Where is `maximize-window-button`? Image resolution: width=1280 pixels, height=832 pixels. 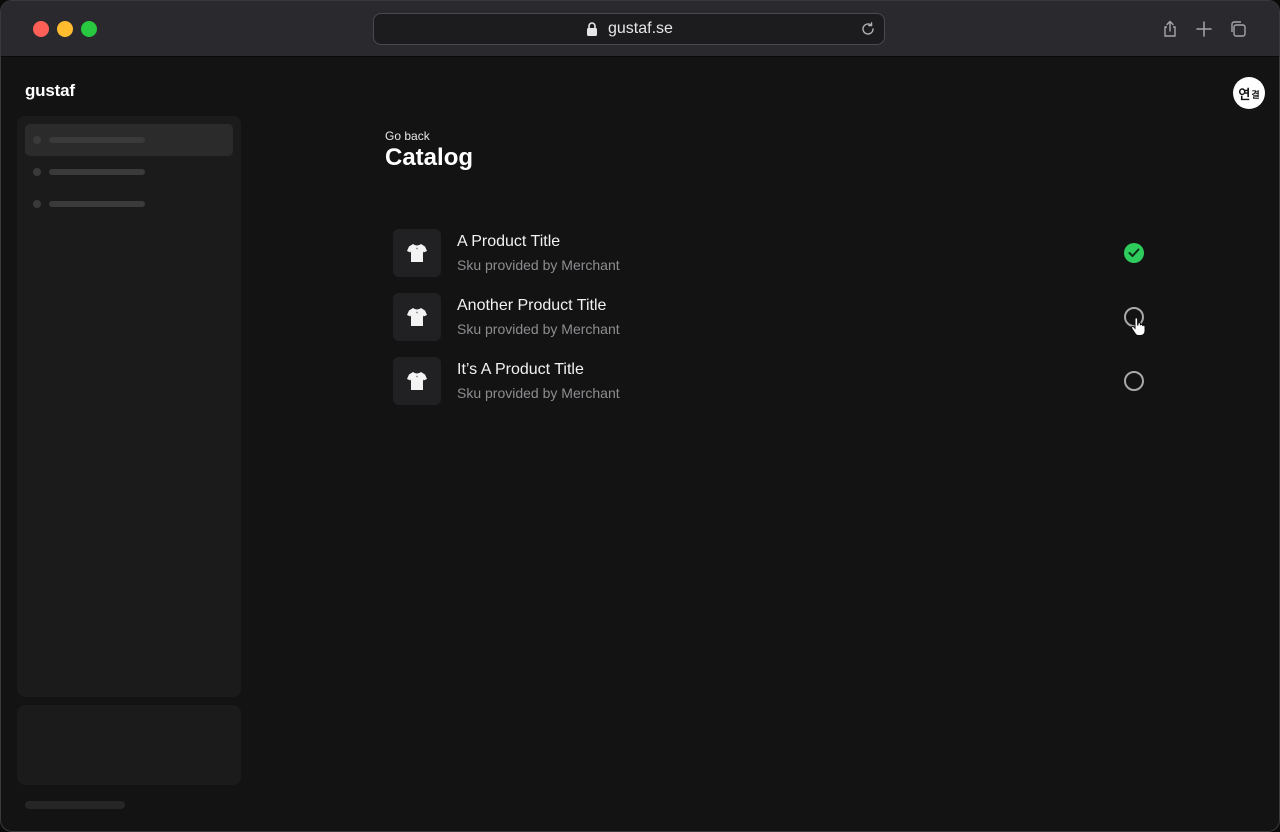
maximize-window-button is located at coordinates (89, 29).